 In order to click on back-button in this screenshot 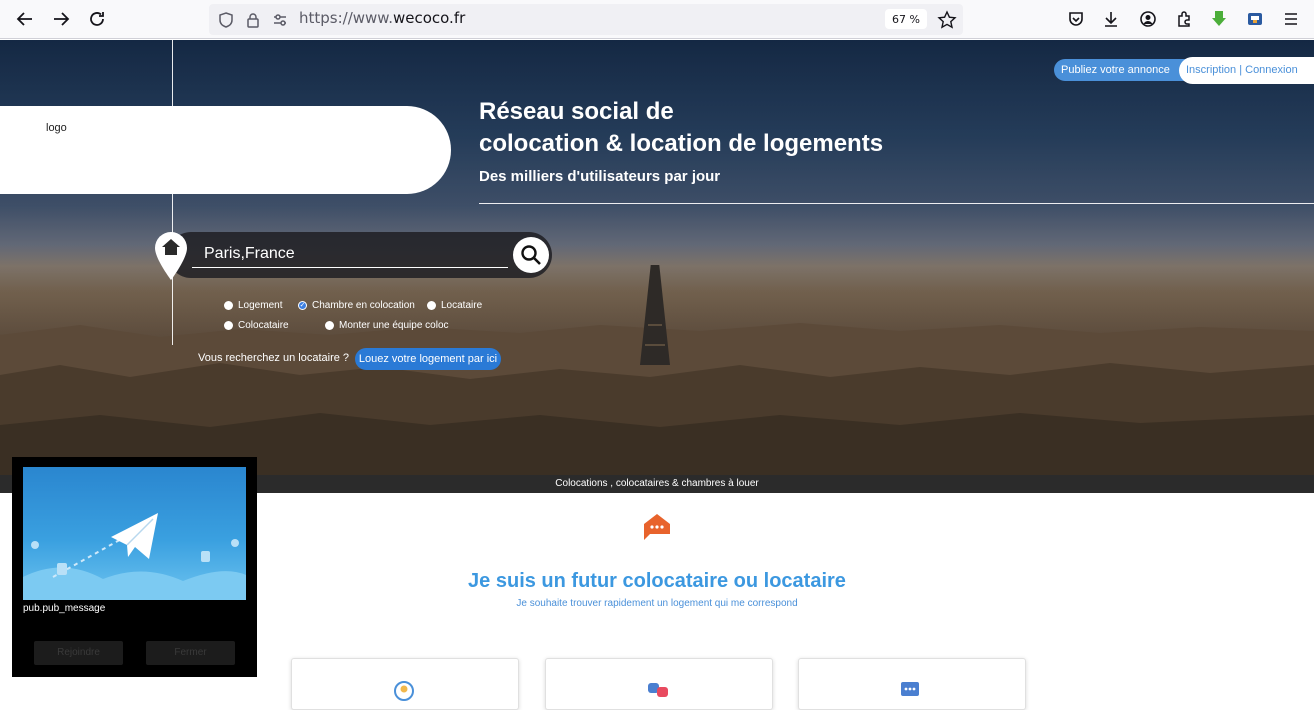, I will do `click(25, 19)`.